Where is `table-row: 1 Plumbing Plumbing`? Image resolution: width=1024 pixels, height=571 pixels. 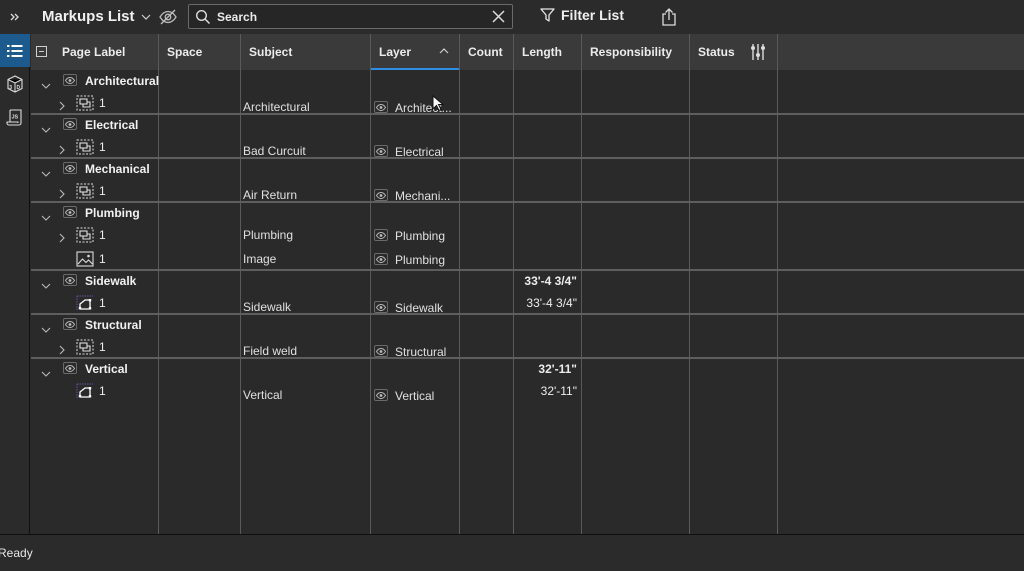
table-row: 1 Plumbing Plumbing is located at coordinates (527, 235).